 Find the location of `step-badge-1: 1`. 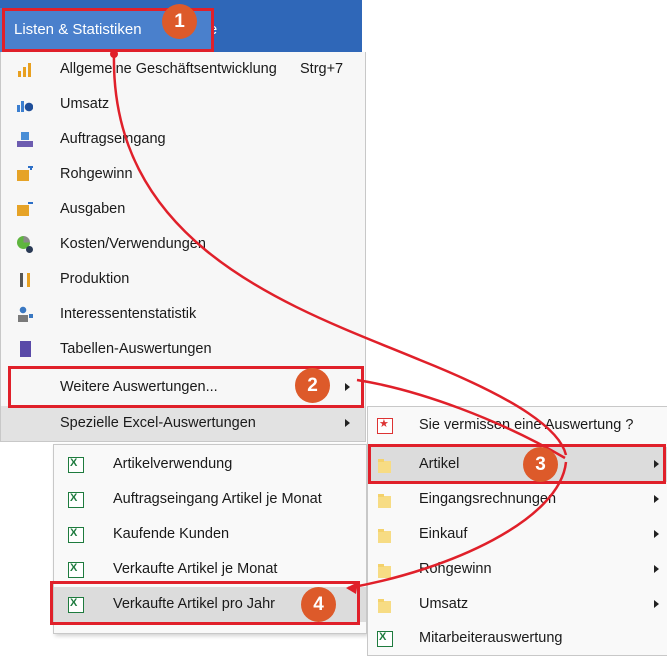

step-badge-1: 1 is located at coordinates (179, 21).